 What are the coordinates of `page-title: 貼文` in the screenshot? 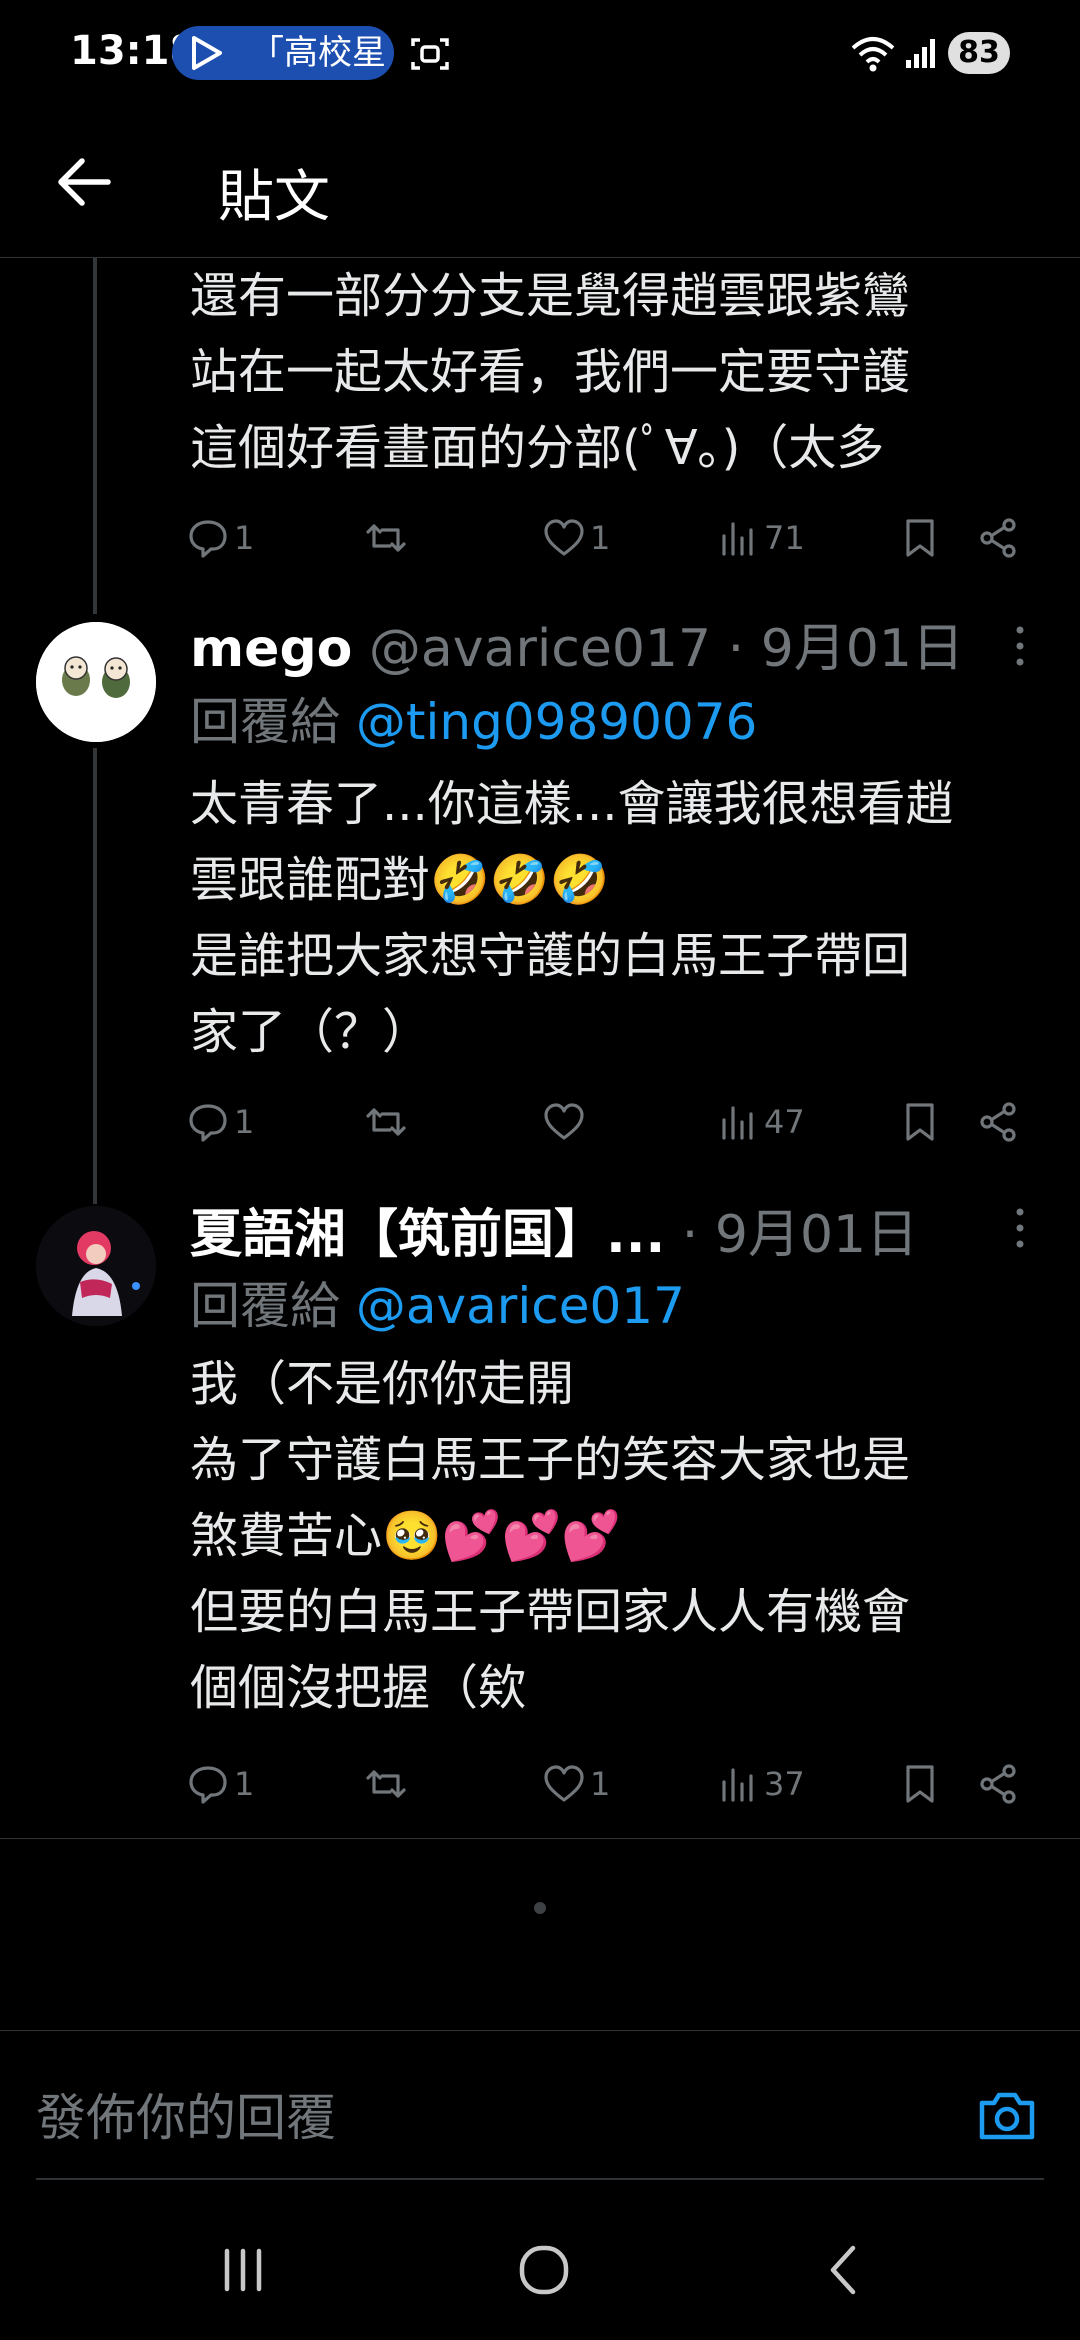 It's located at (274, 197).